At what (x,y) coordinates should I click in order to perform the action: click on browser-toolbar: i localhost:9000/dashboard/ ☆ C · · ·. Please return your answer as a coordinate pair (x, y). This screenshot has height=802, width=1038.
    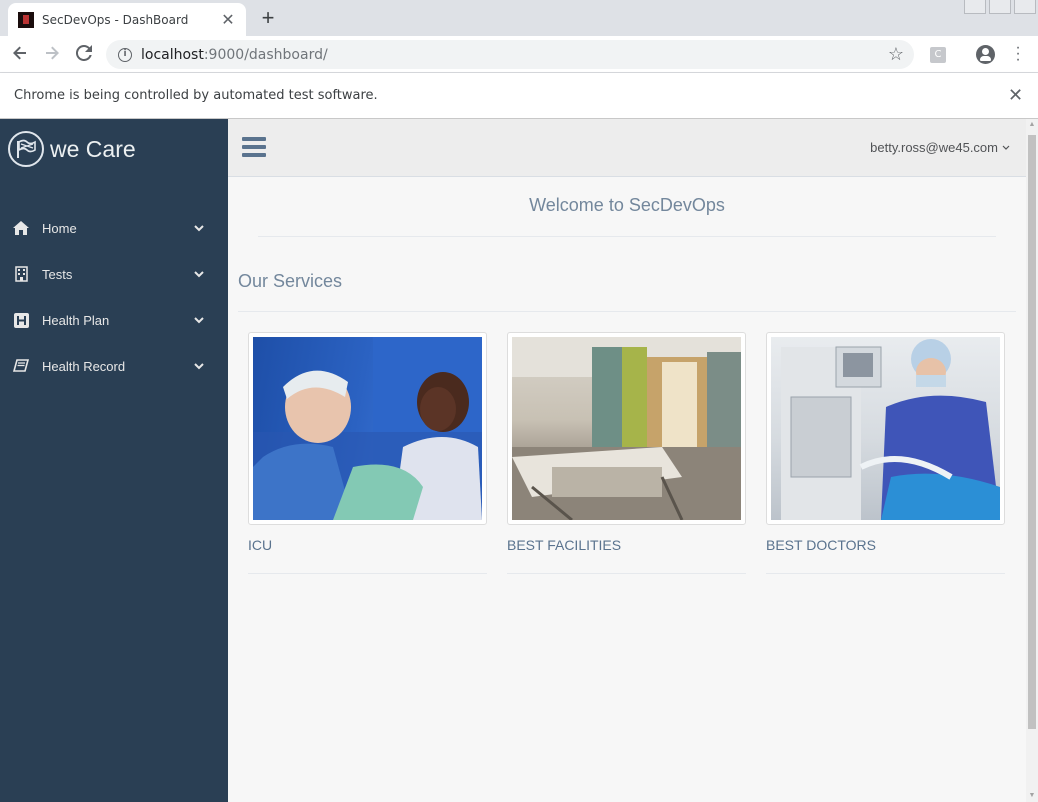
    Looking at the image, I should click on (519, 54).